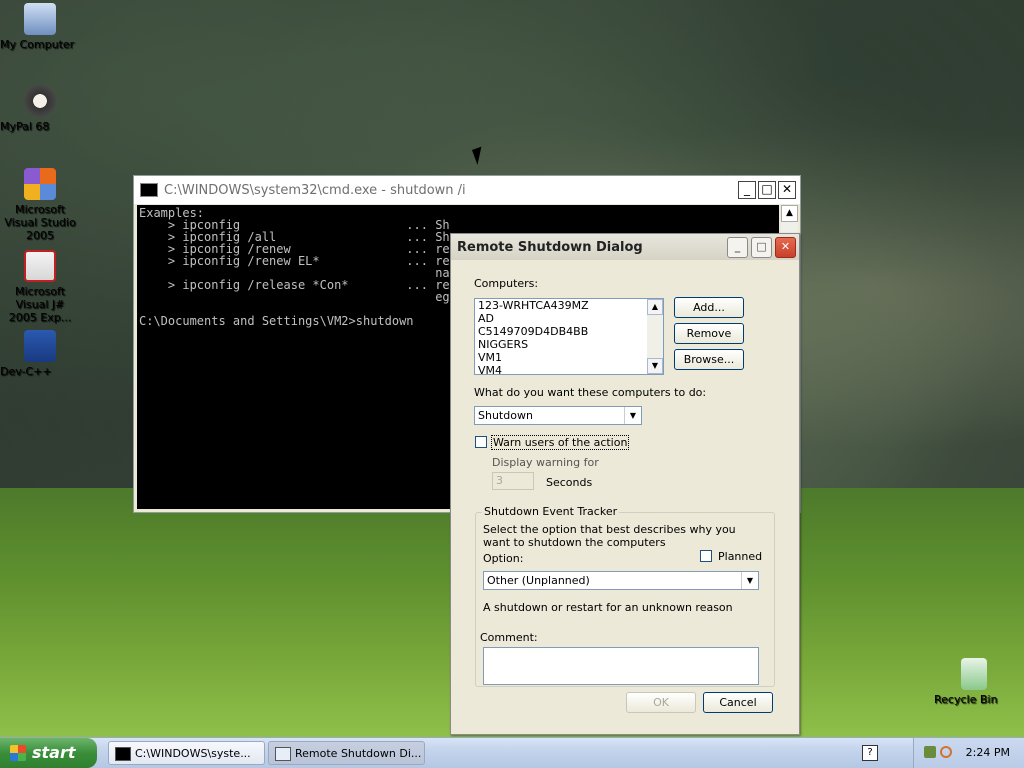  What do you see at coordinates (569, 318) in the screenshot?
I see `computer-list-item: AD` at bounding box center [569, 318].